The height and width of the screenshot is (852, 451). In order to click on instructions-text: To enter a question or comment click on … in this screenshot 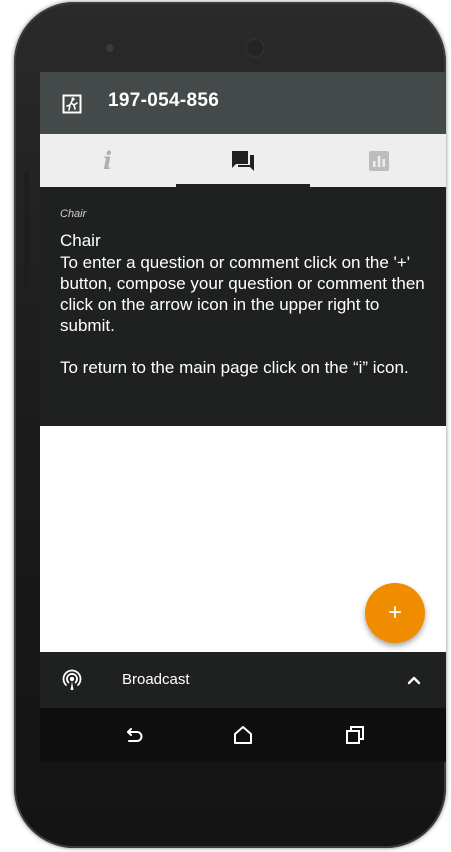, I will do `click(247, 325)`.